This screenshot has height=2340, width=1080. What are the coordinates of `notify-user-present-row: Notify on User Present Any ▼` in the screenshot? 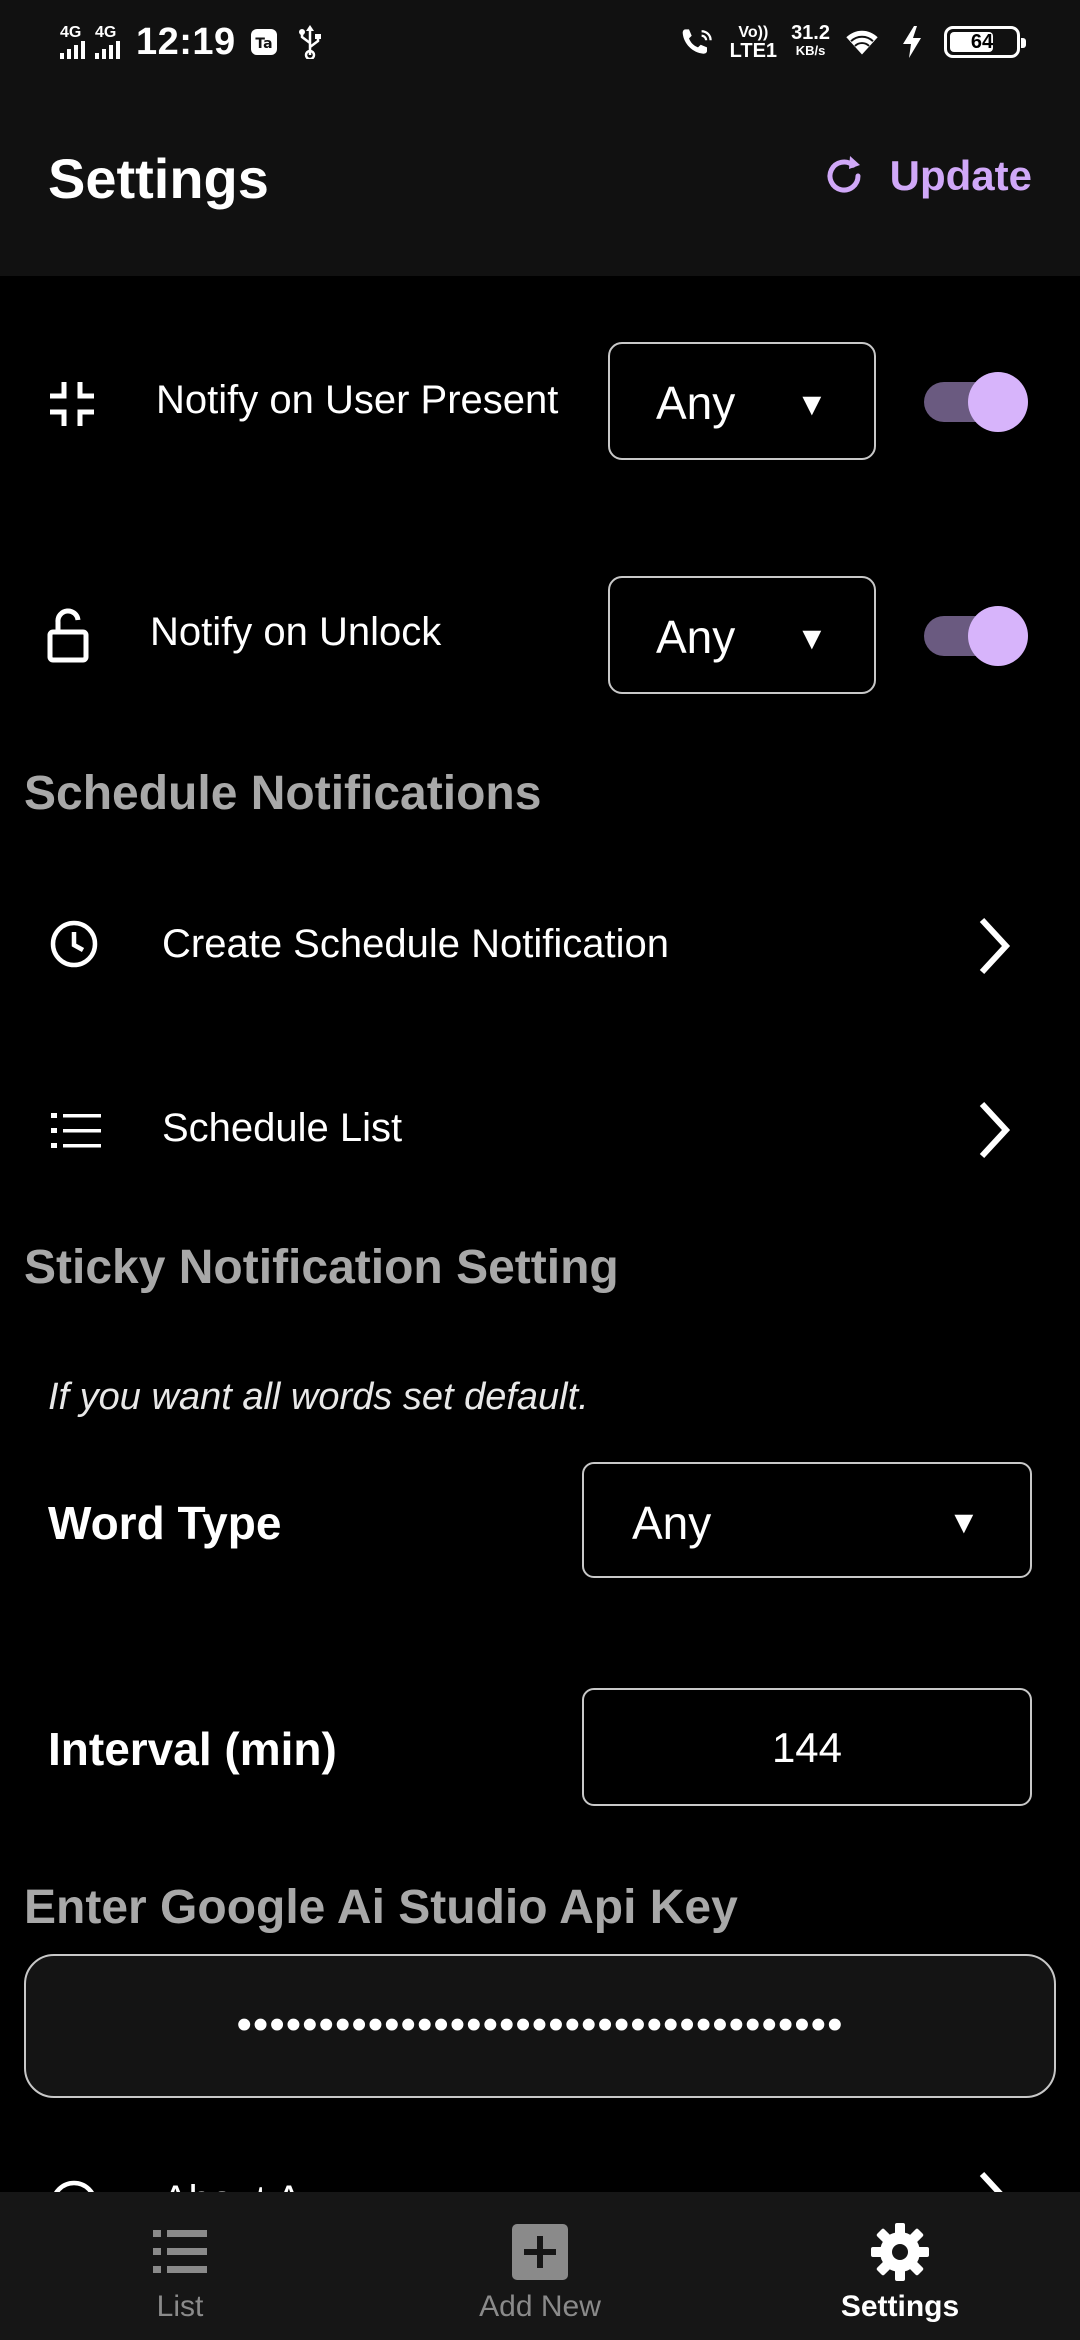 It's located at (540, 403).